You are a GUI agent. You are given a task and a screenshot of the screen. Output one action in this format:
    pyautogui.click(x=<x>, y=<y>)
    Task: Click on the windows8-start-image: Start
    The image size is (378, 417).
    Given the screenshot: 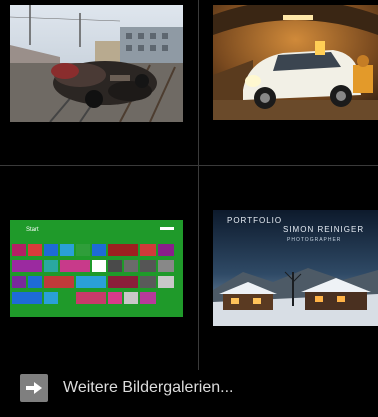 What is the action you would take?
    pyautogui.click(x=96, y=268)
    